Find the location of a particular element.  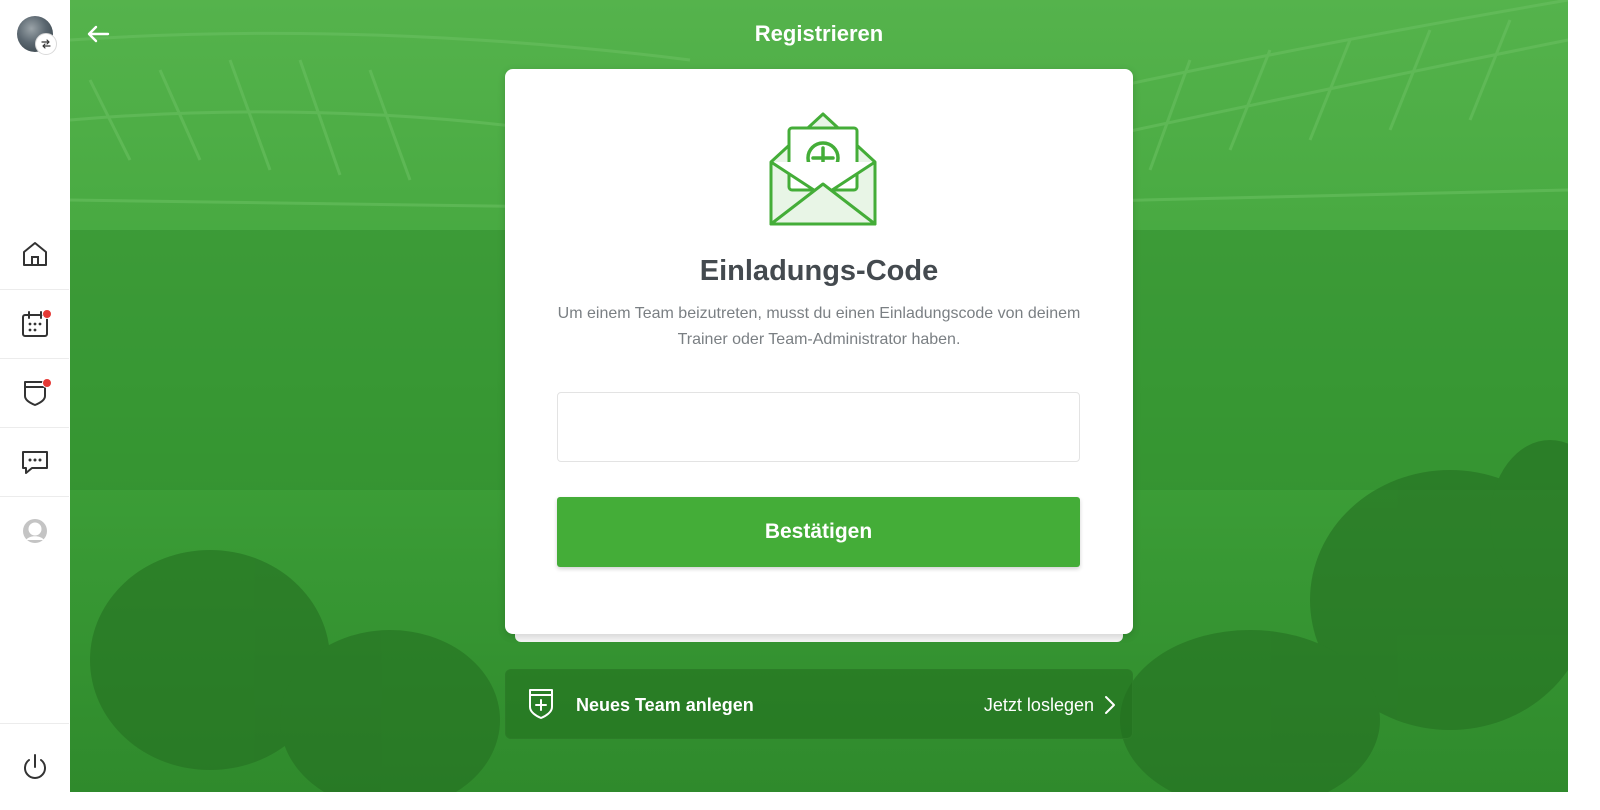

arrow-left-icon is located at coordinates (98, 34).